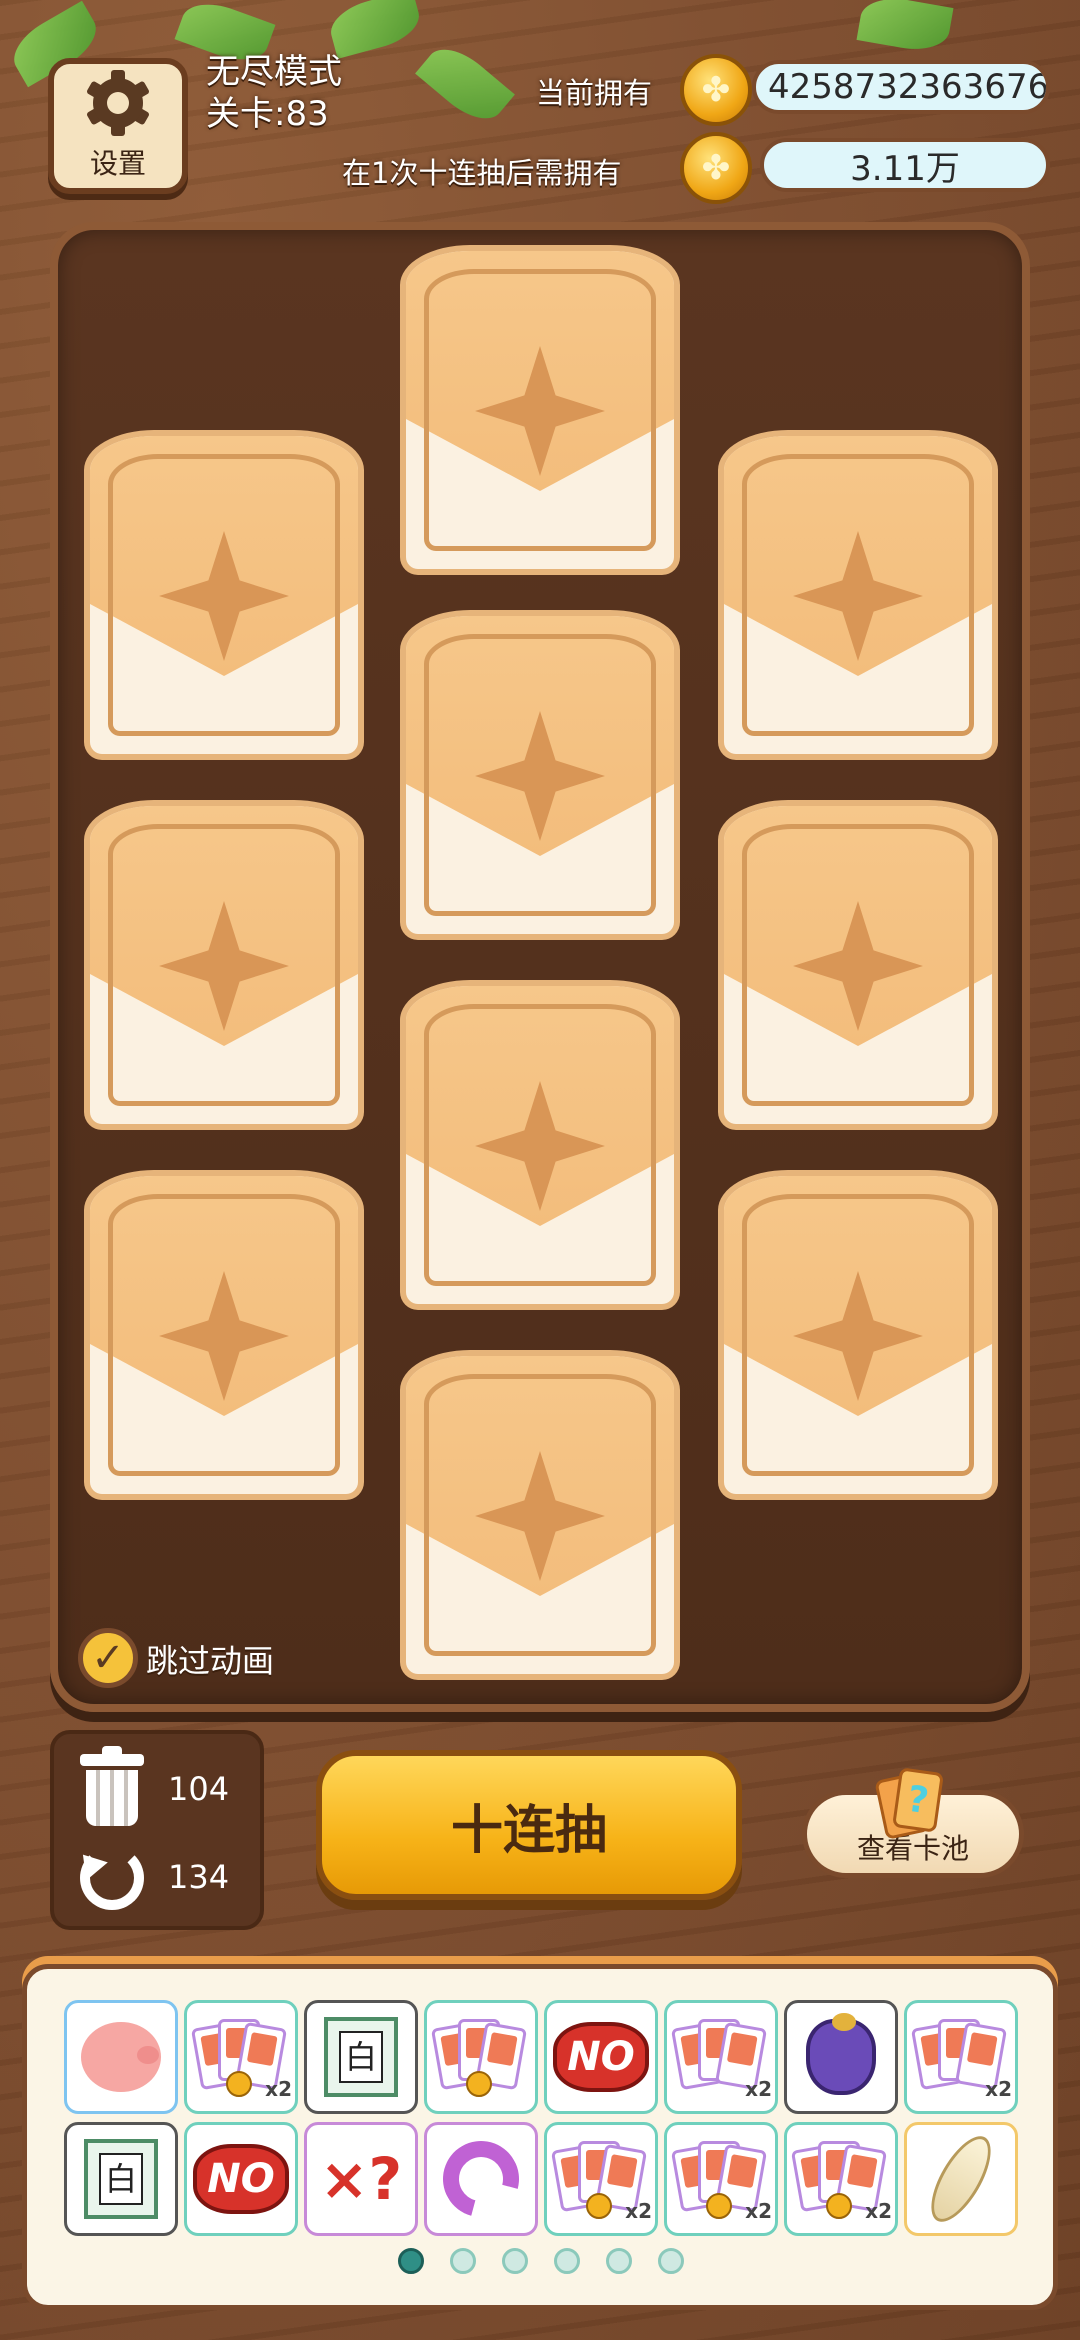 The height and width of the screenshot is (2340, 1080). I want to click on draw-ten-button: 十连抽, so click(529, 1825).